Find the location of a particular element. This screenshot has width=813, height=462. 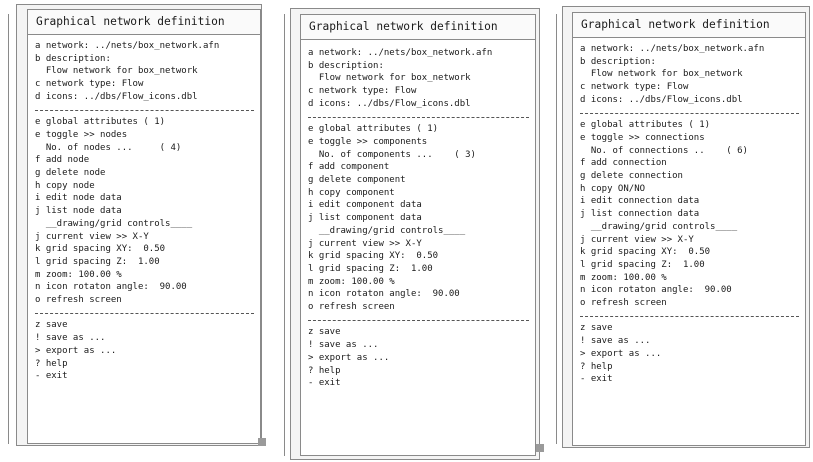

menu-item: f add node is located at coordinates (146, 160).